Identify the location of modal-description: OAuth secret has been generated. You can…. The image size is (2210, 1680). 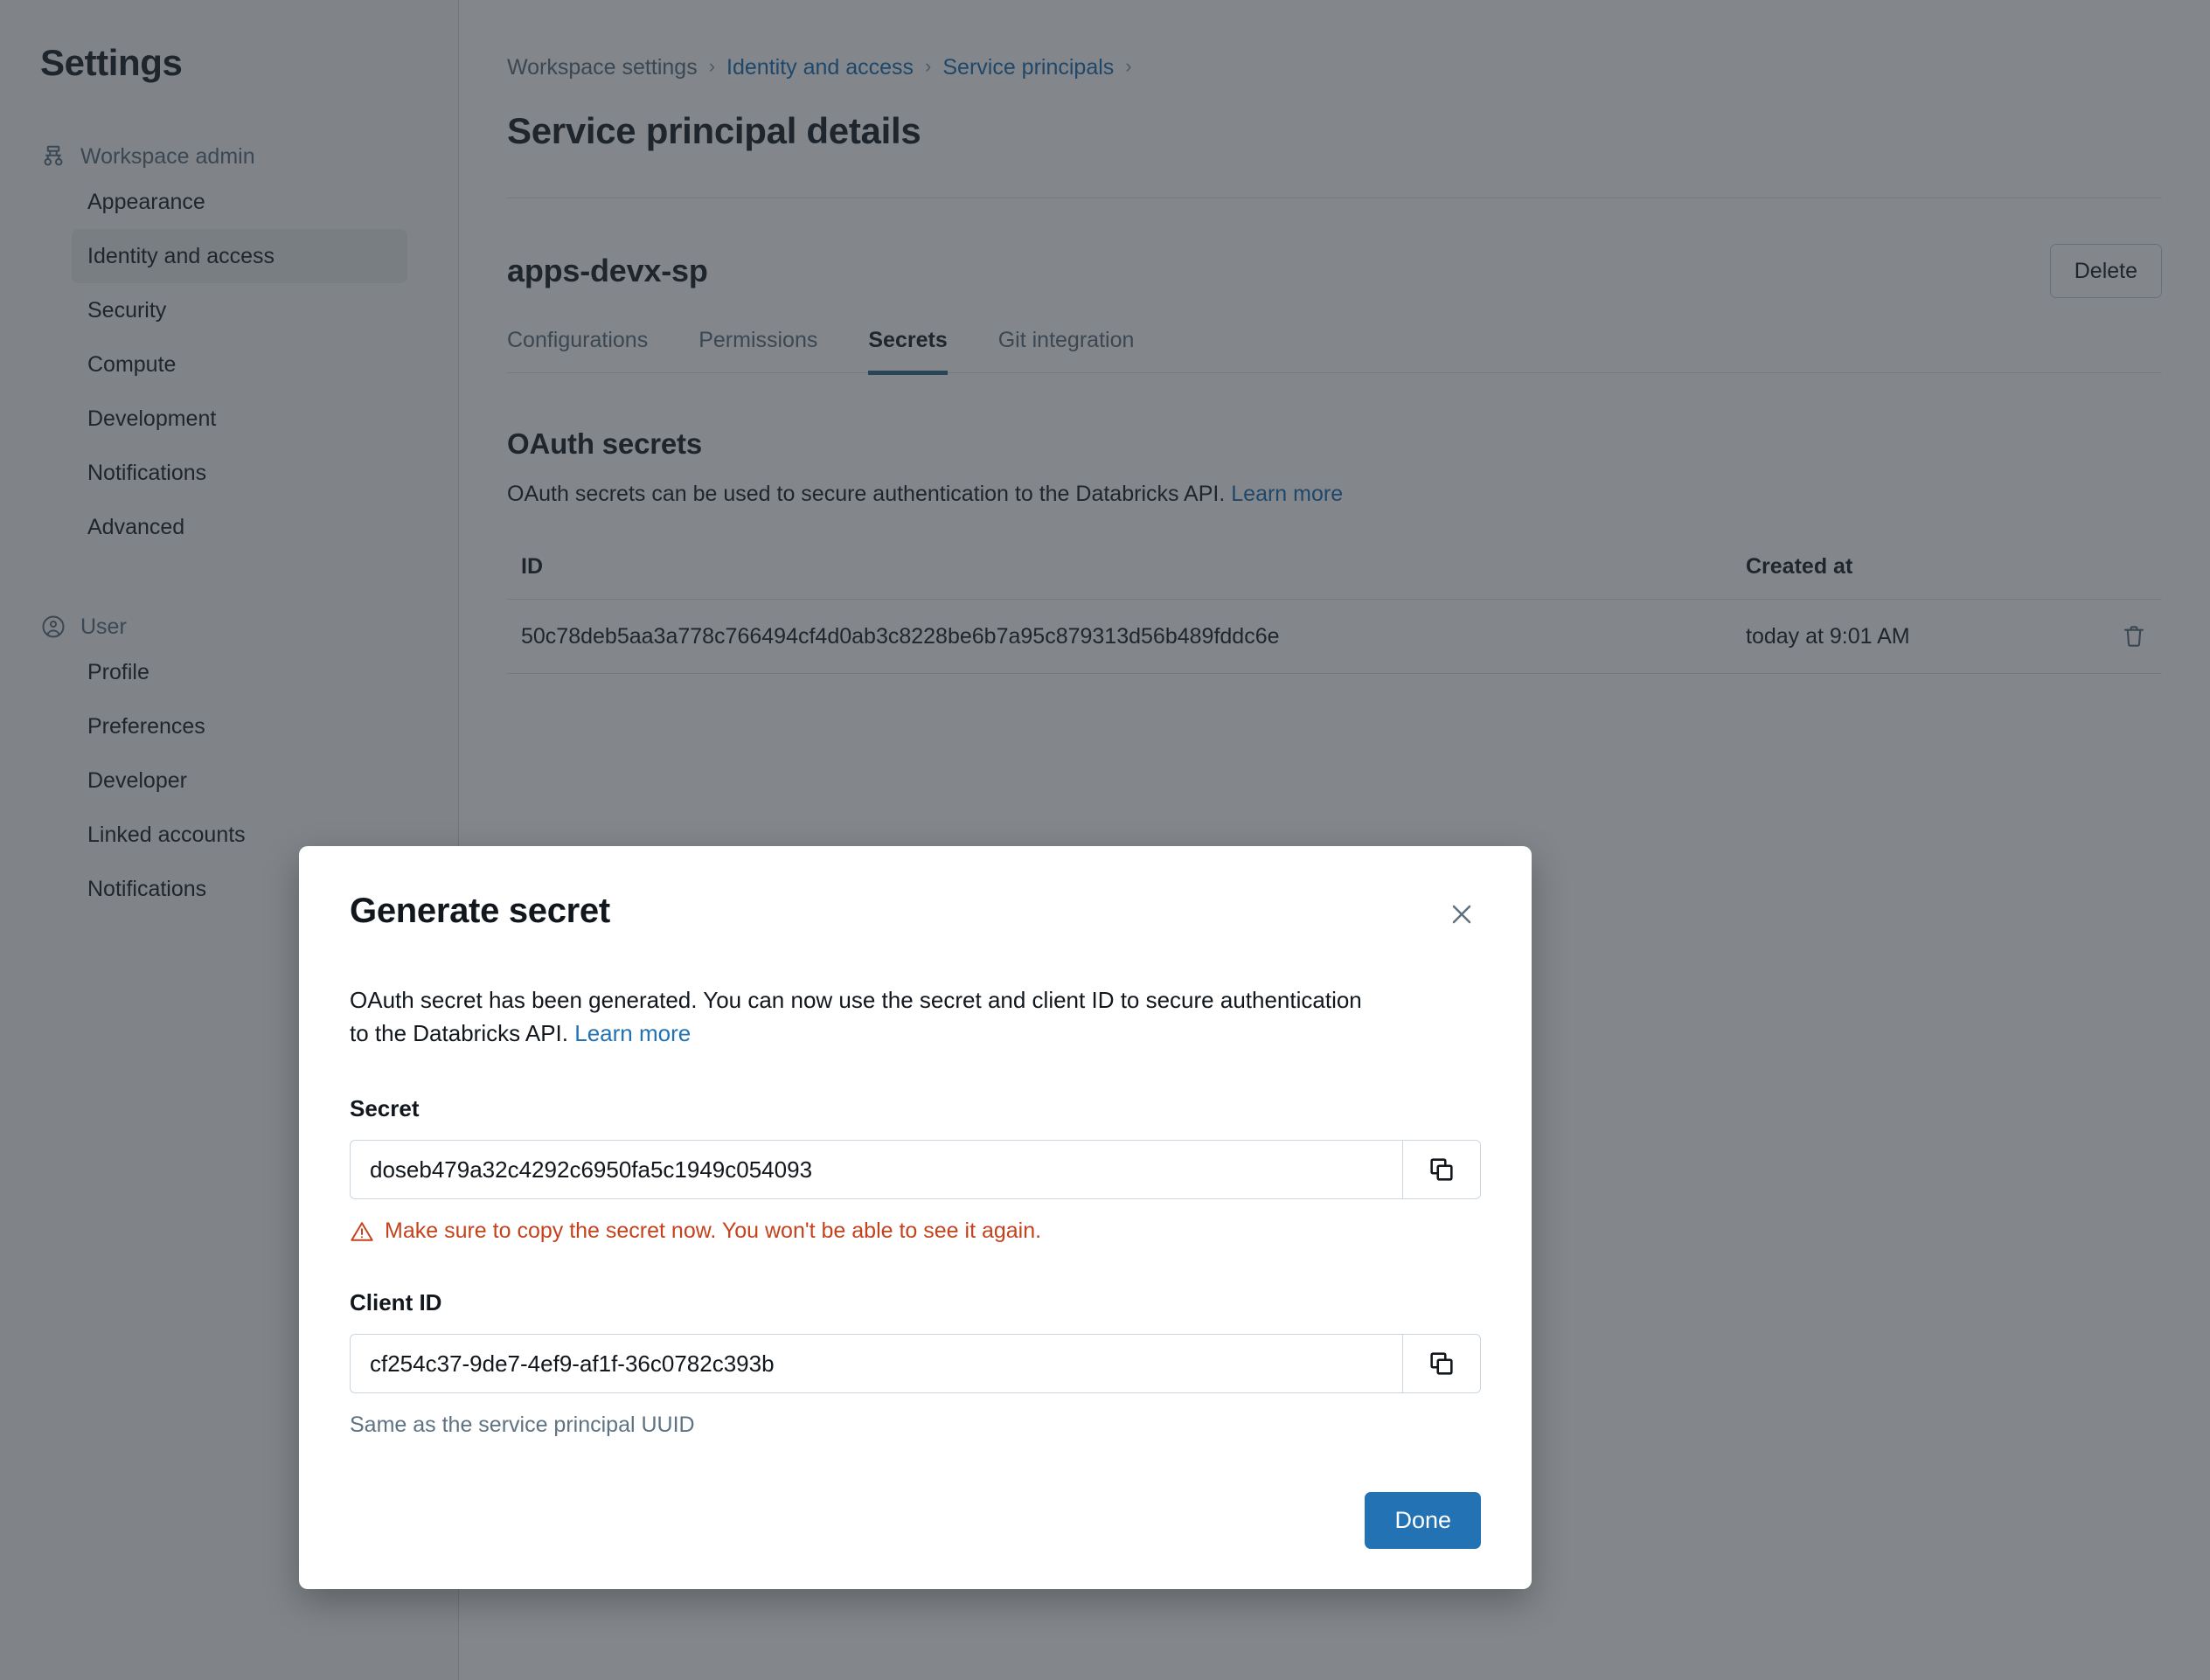
(857, 1016).